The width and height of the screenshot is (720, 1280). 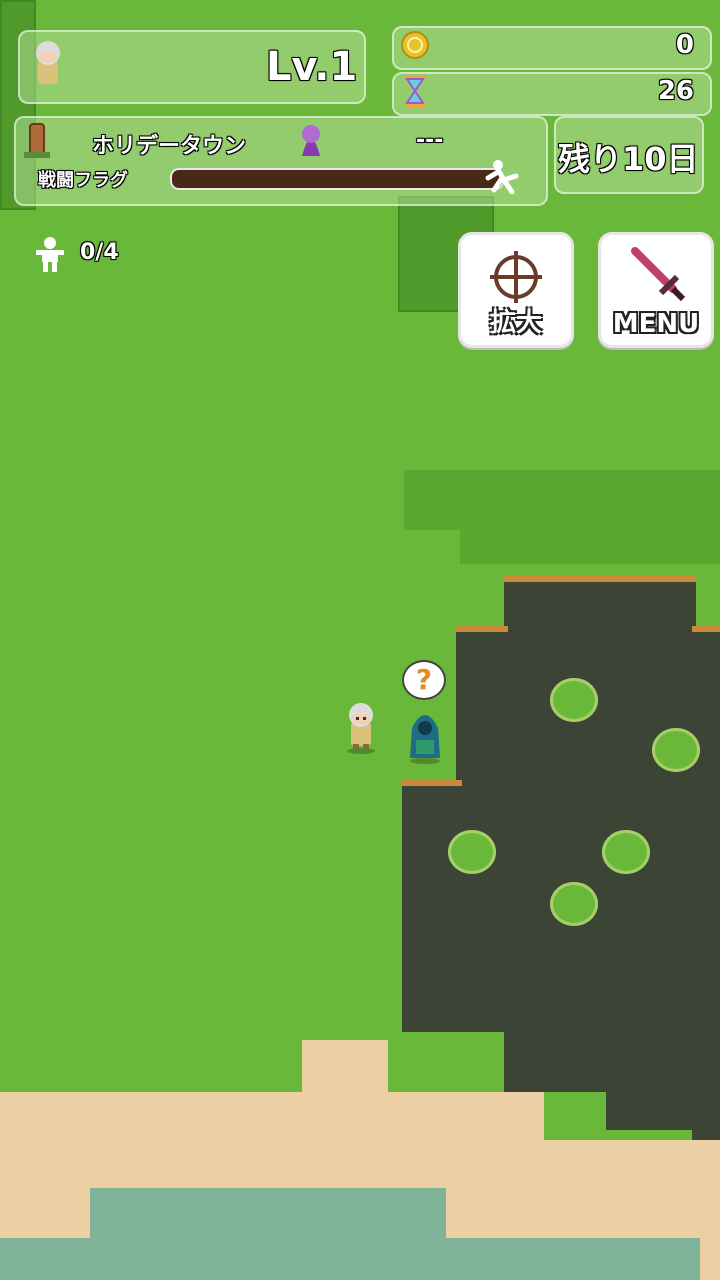 What do you see at coordinates (99, 252) in the screenshot?
I see `party-count: 0/4` at bounding box center [99, 252].